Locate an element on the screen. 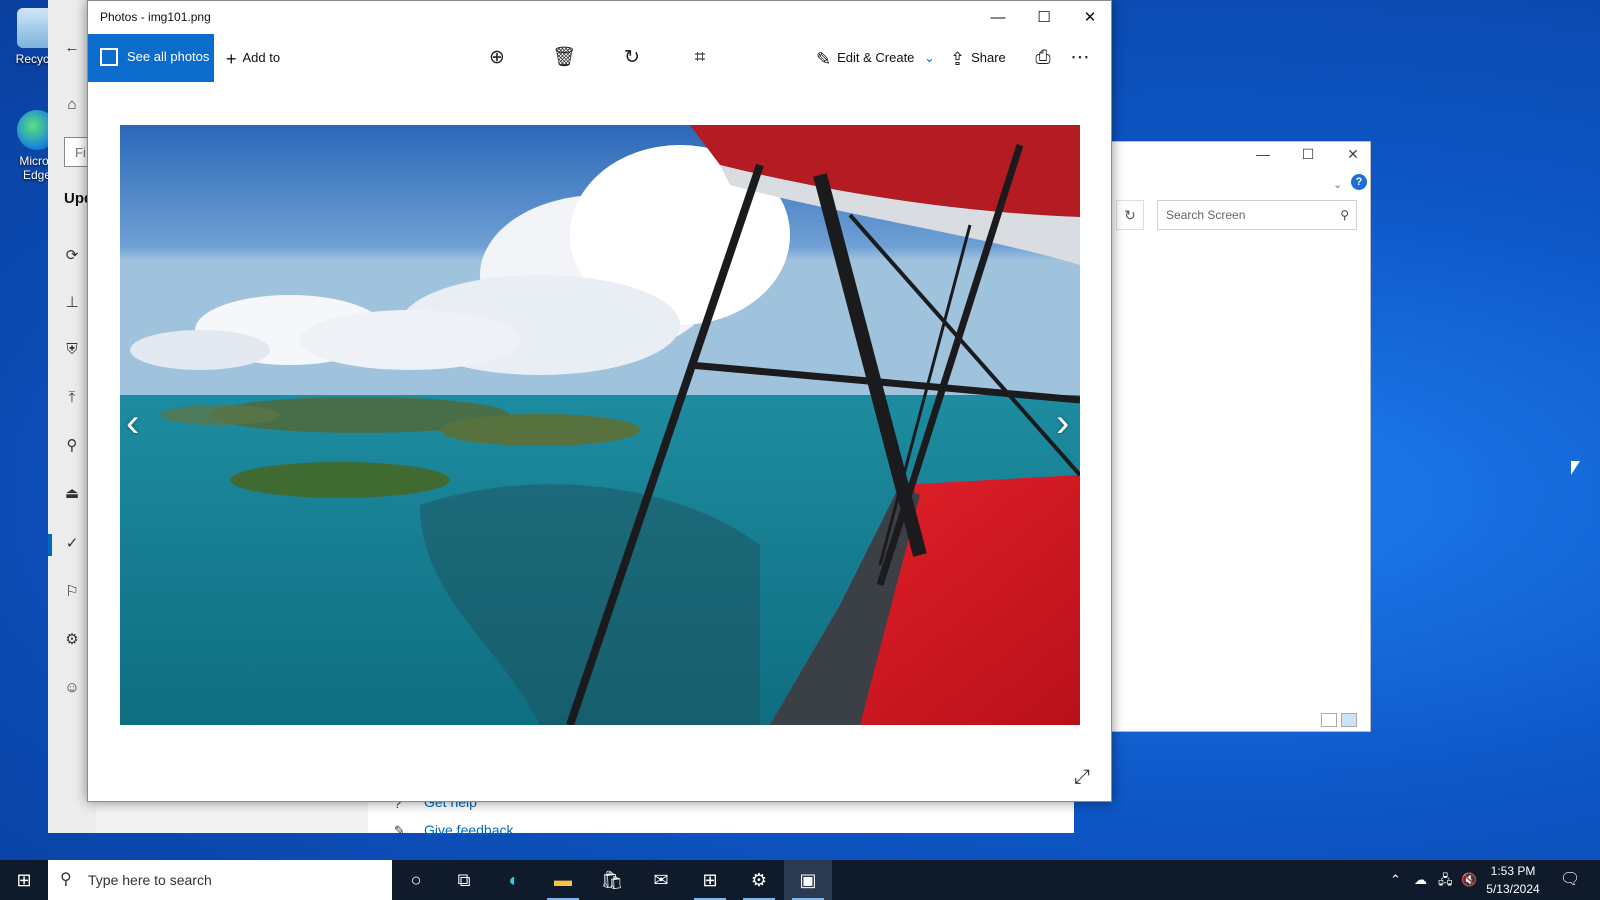 Image resolution: width=1600 pixels, height=900 pixels. search-input: Search Screen ⚲ is located at coordinates (1257, 215).